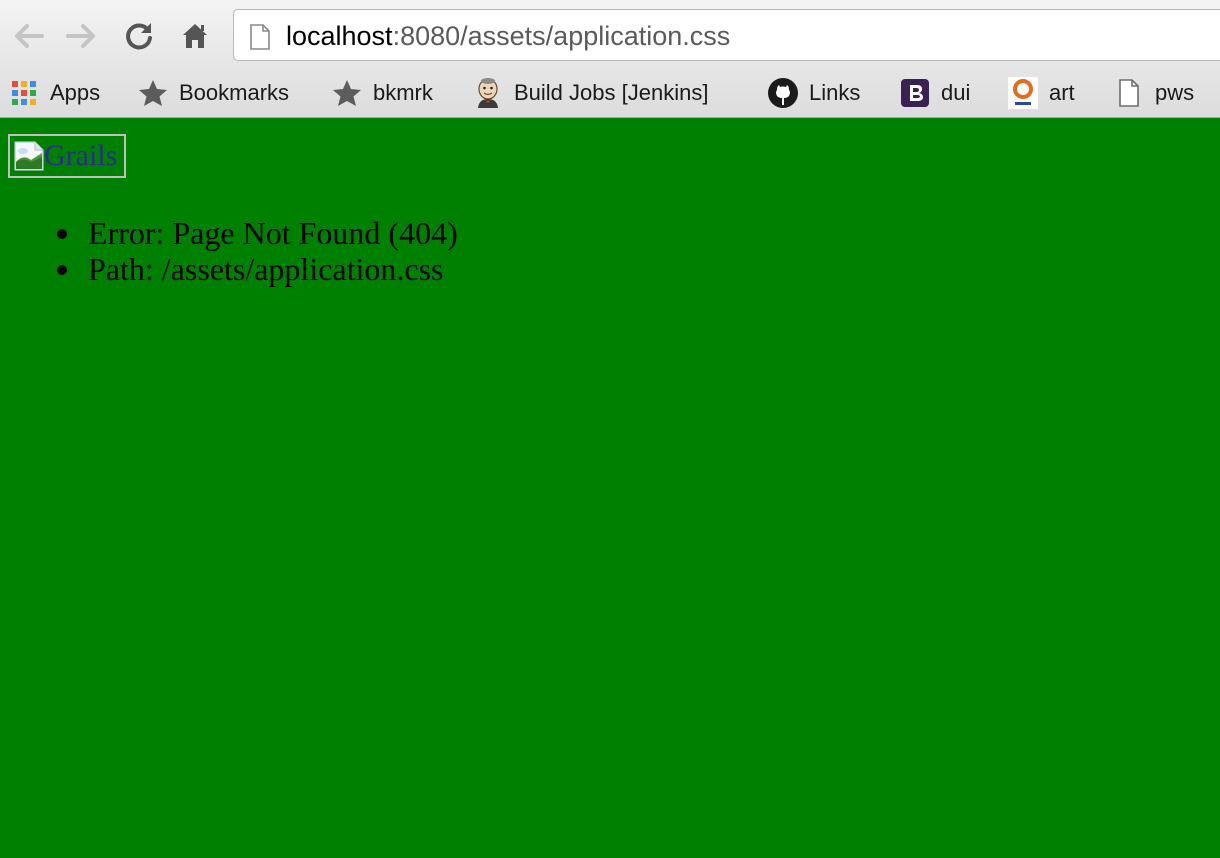 Image resolution: width=1220 pixels, height=858 pixels. I want to click on bookmark-links: Links, so click(813, 93).